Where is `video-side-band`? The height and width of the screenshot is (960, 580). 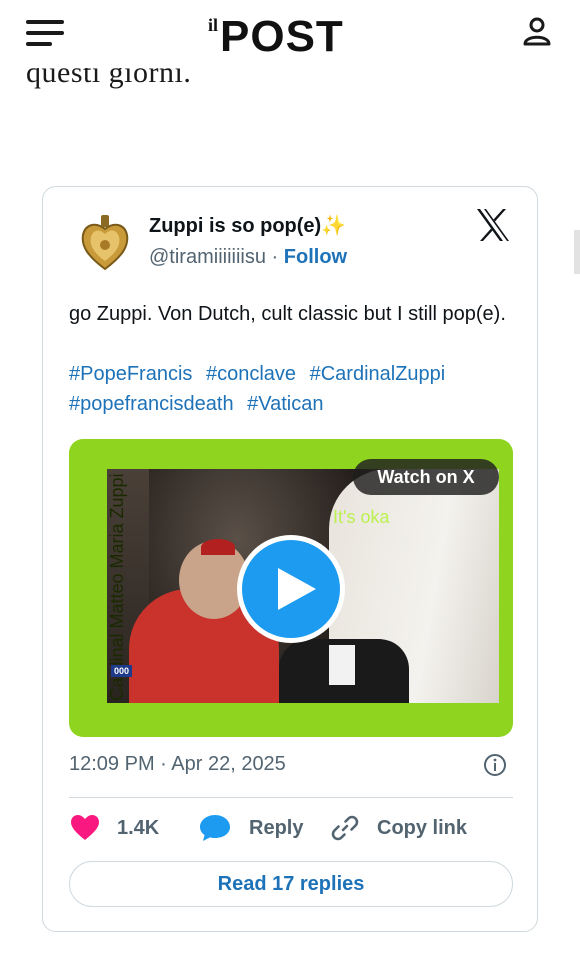
video-side-band is located at coordinates (93, 586).